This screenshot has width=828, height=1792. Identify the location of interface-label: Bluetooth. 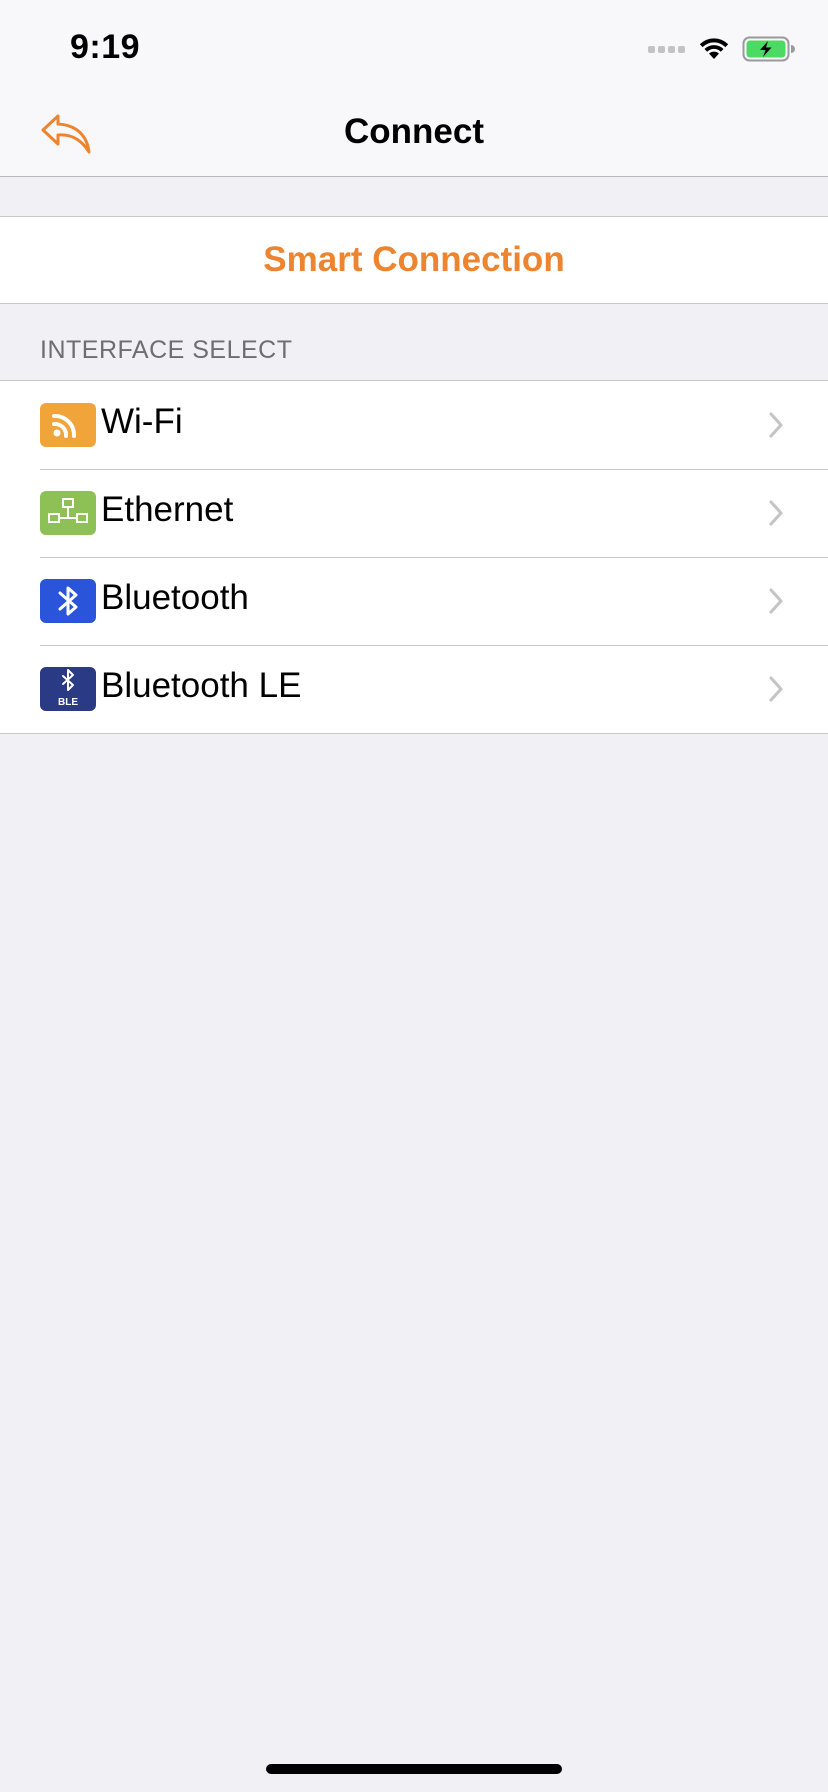
(175, 597).